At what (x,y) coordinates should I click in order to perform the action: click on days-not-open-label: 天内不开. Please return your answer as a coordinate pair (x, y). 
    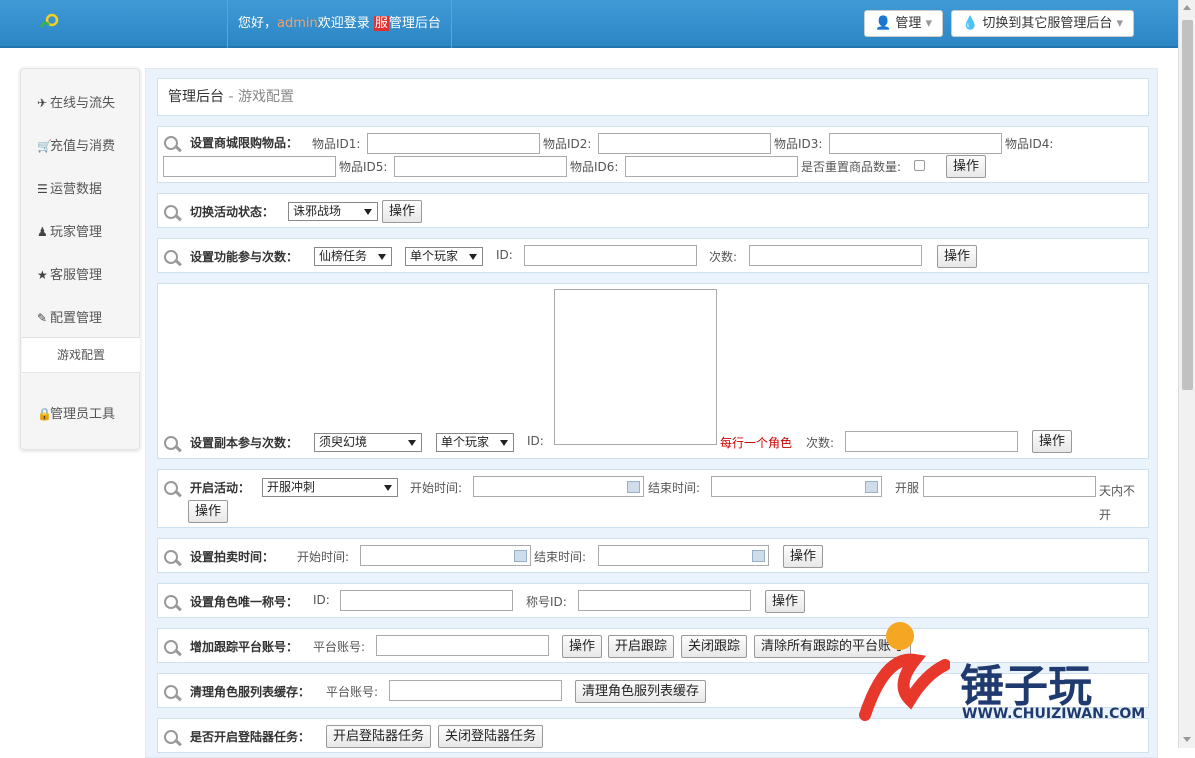
    Looking at the image, I should click on (1117, 503).